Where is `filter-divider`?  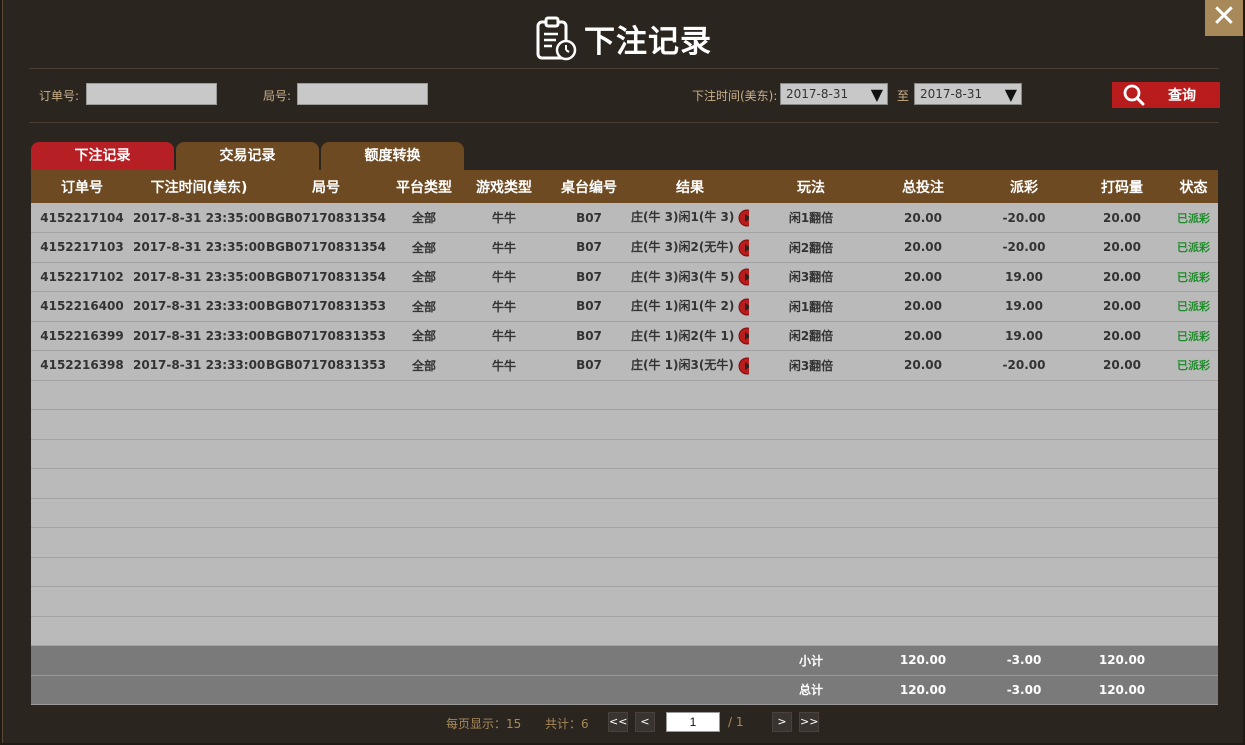
filter-divider is located at coordinates (624, 122).